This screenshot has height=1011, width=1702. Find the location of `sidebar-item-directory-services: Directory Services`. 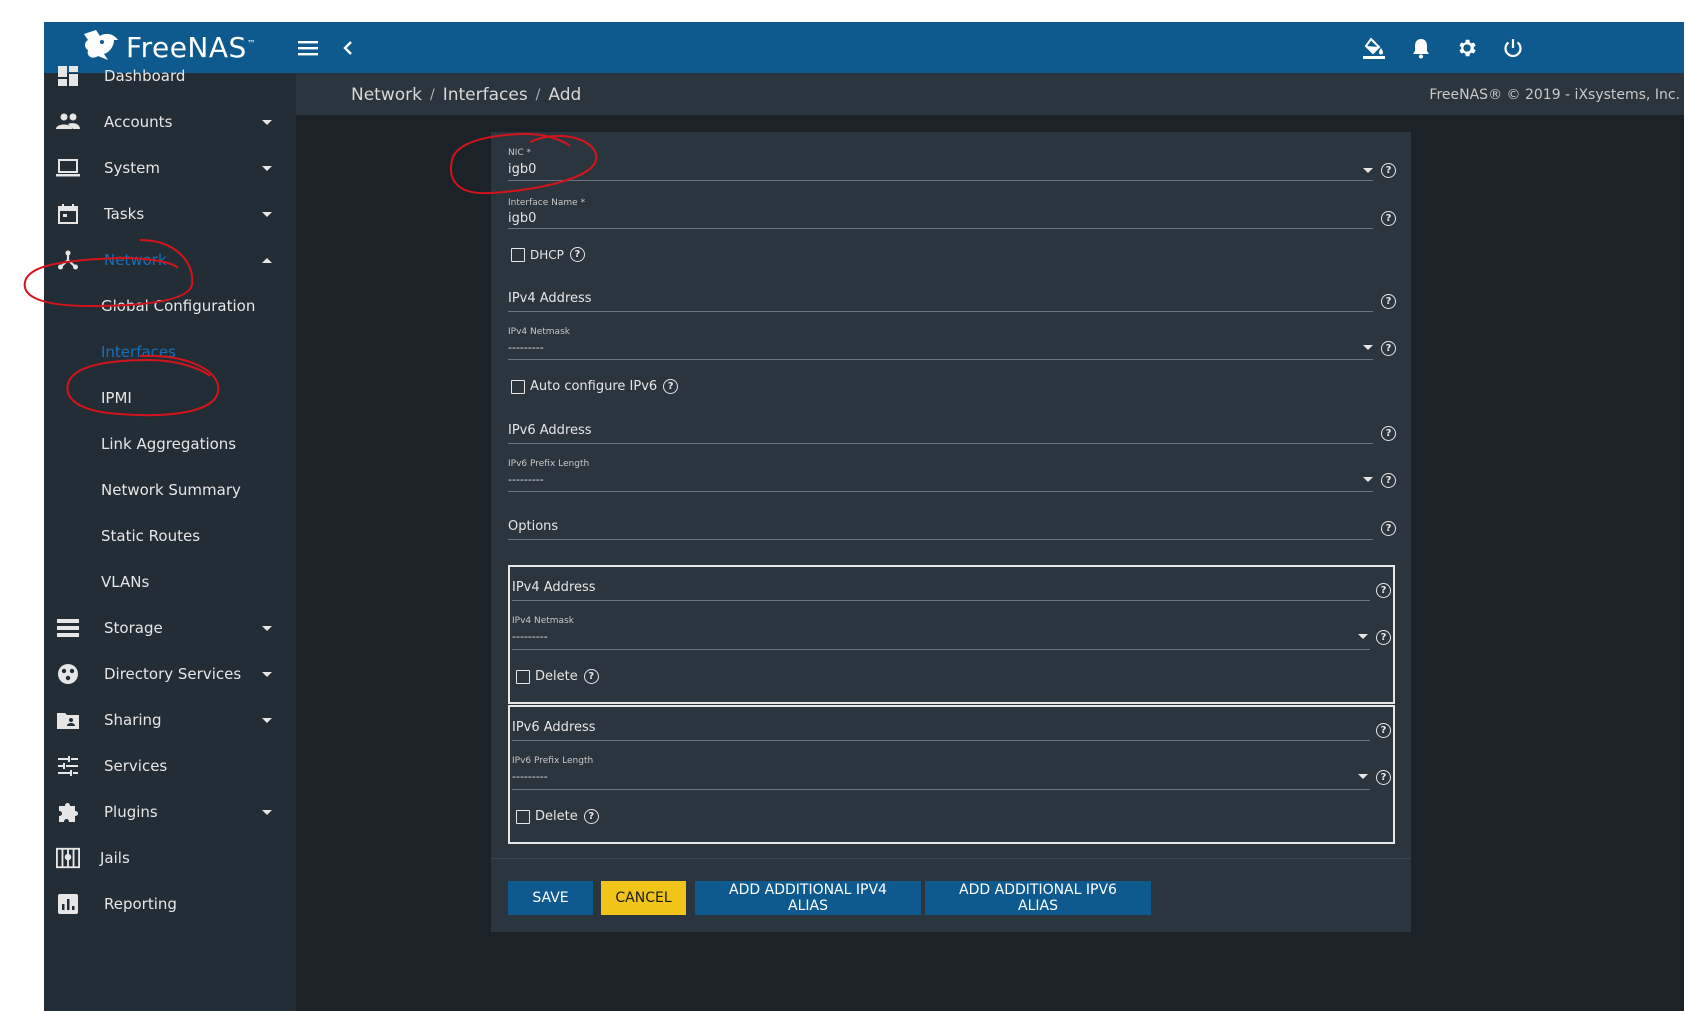

sidebar-item-directory-services: Directory Services is located at coordinates (170, 674).